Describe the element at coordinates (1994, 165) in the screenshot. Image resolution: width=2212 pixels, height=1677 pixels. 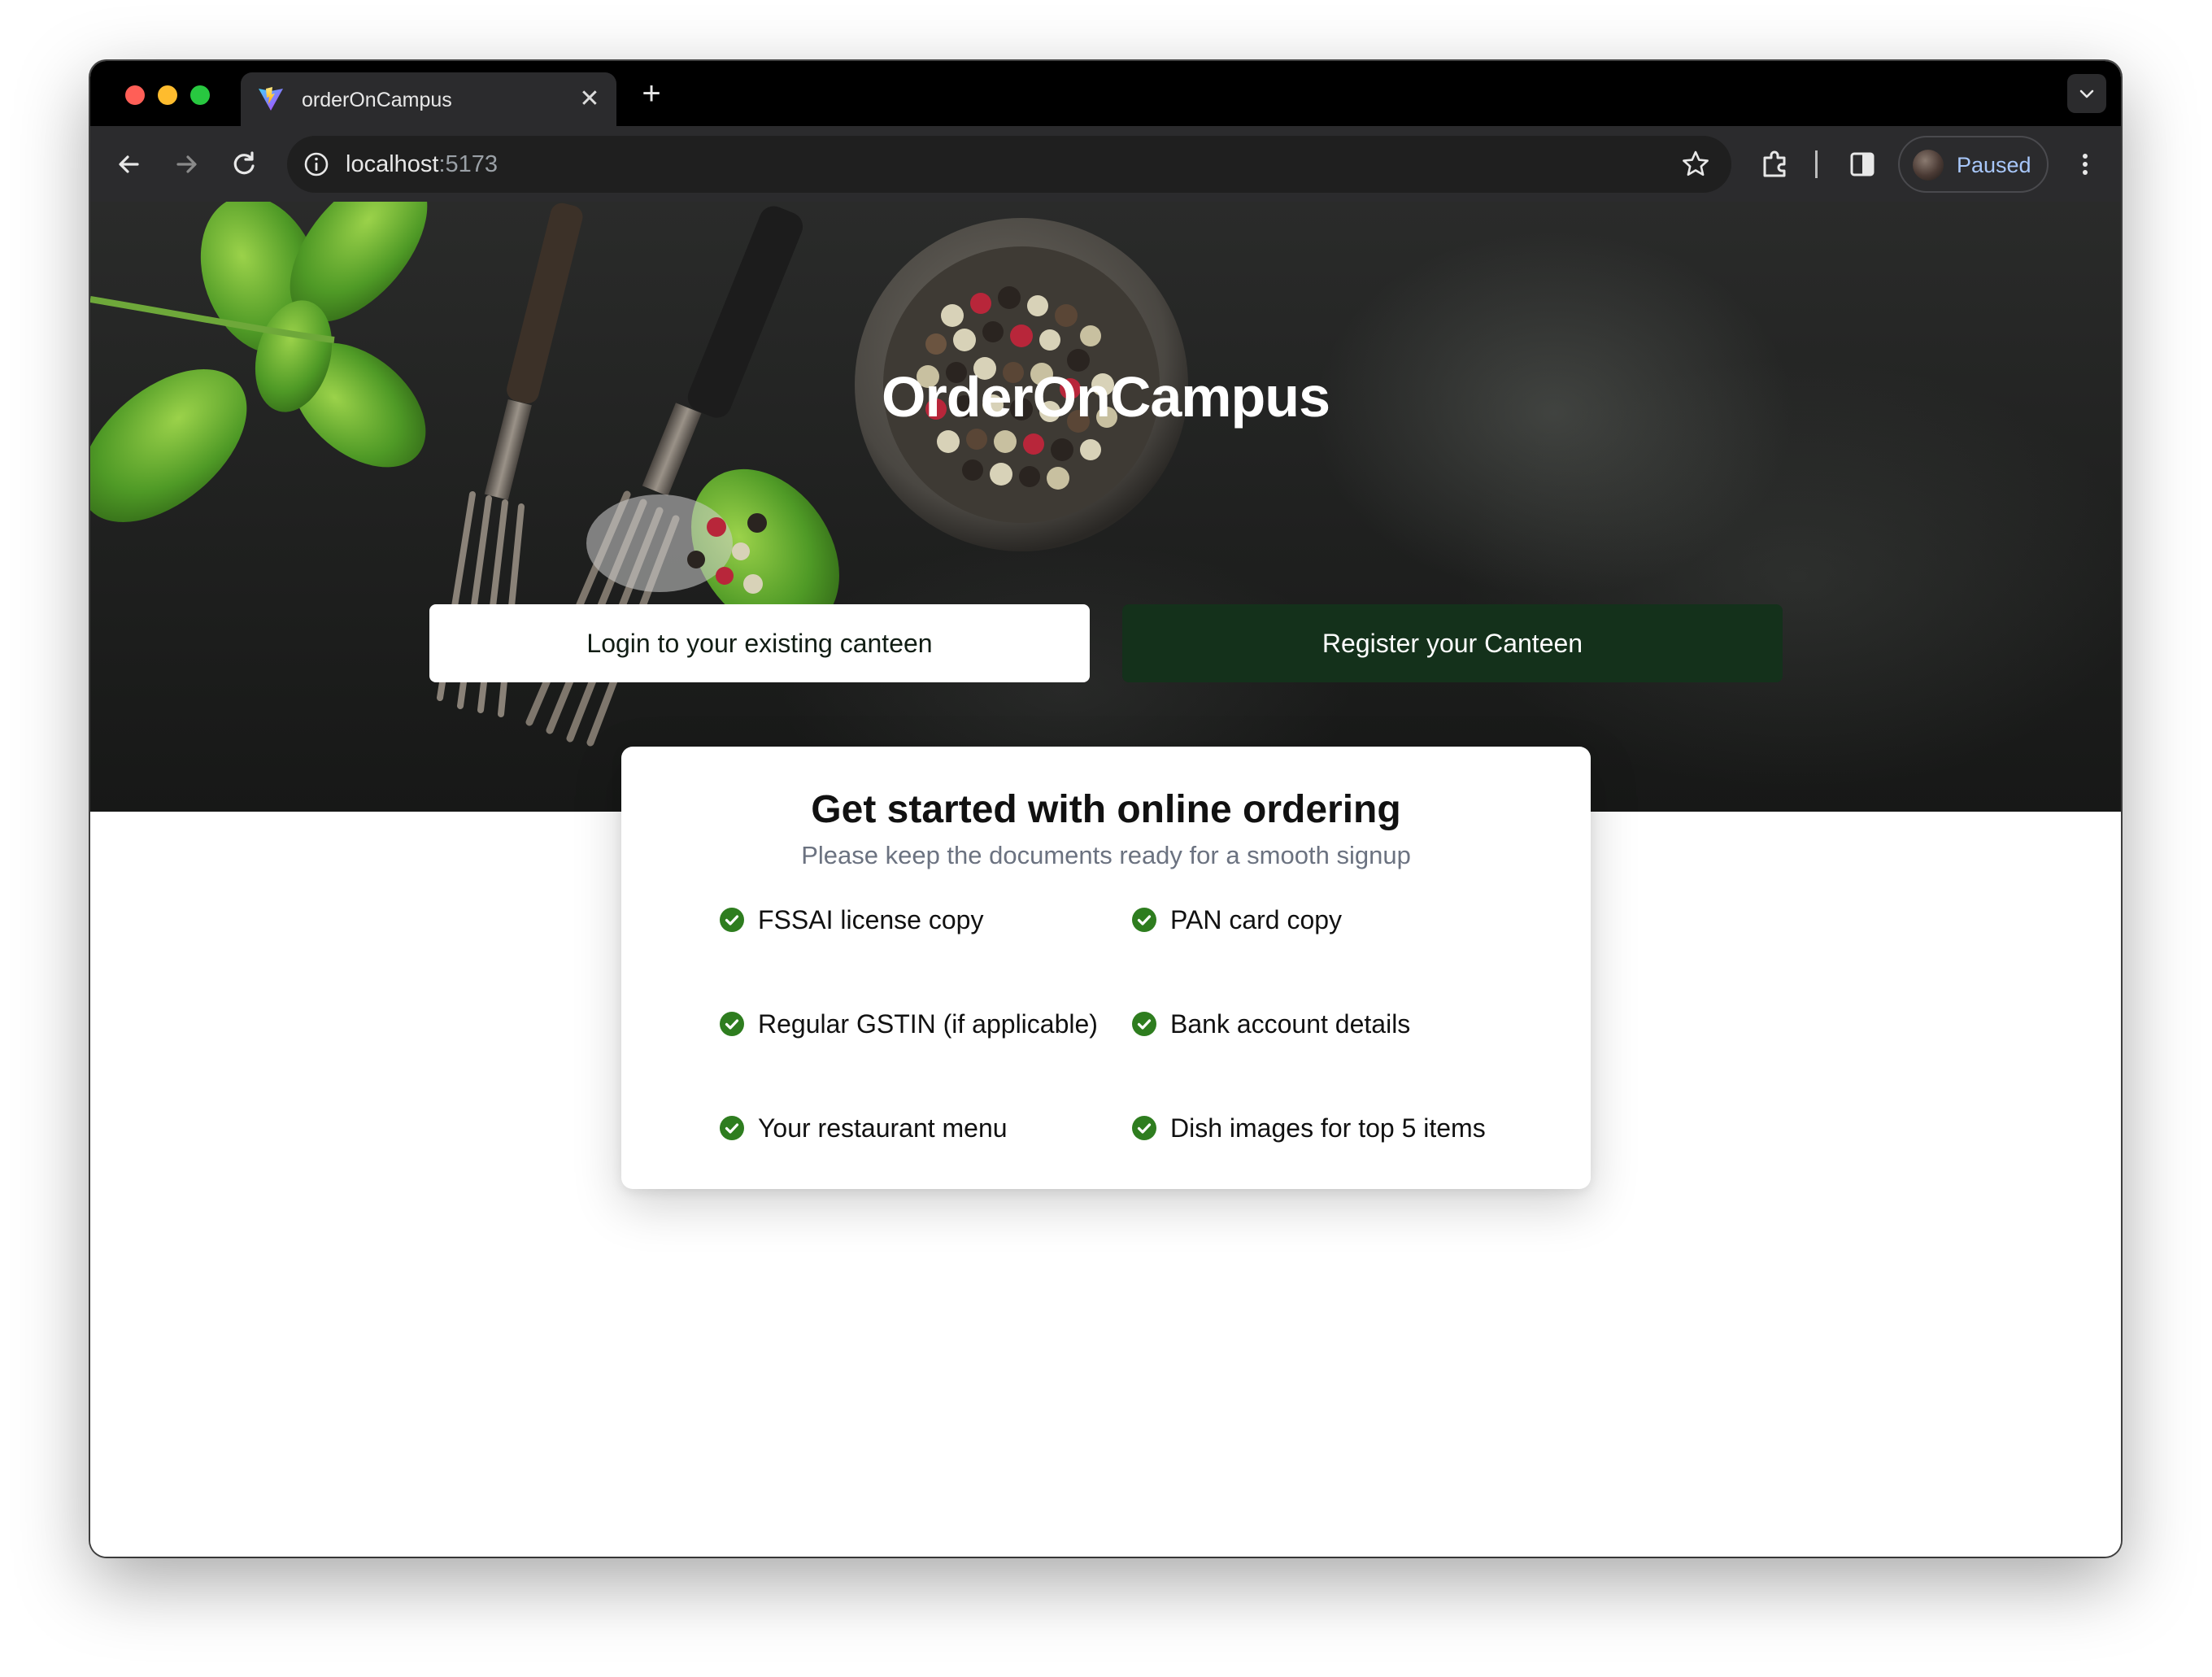
I see `profile-status-label: Paused` at that location.